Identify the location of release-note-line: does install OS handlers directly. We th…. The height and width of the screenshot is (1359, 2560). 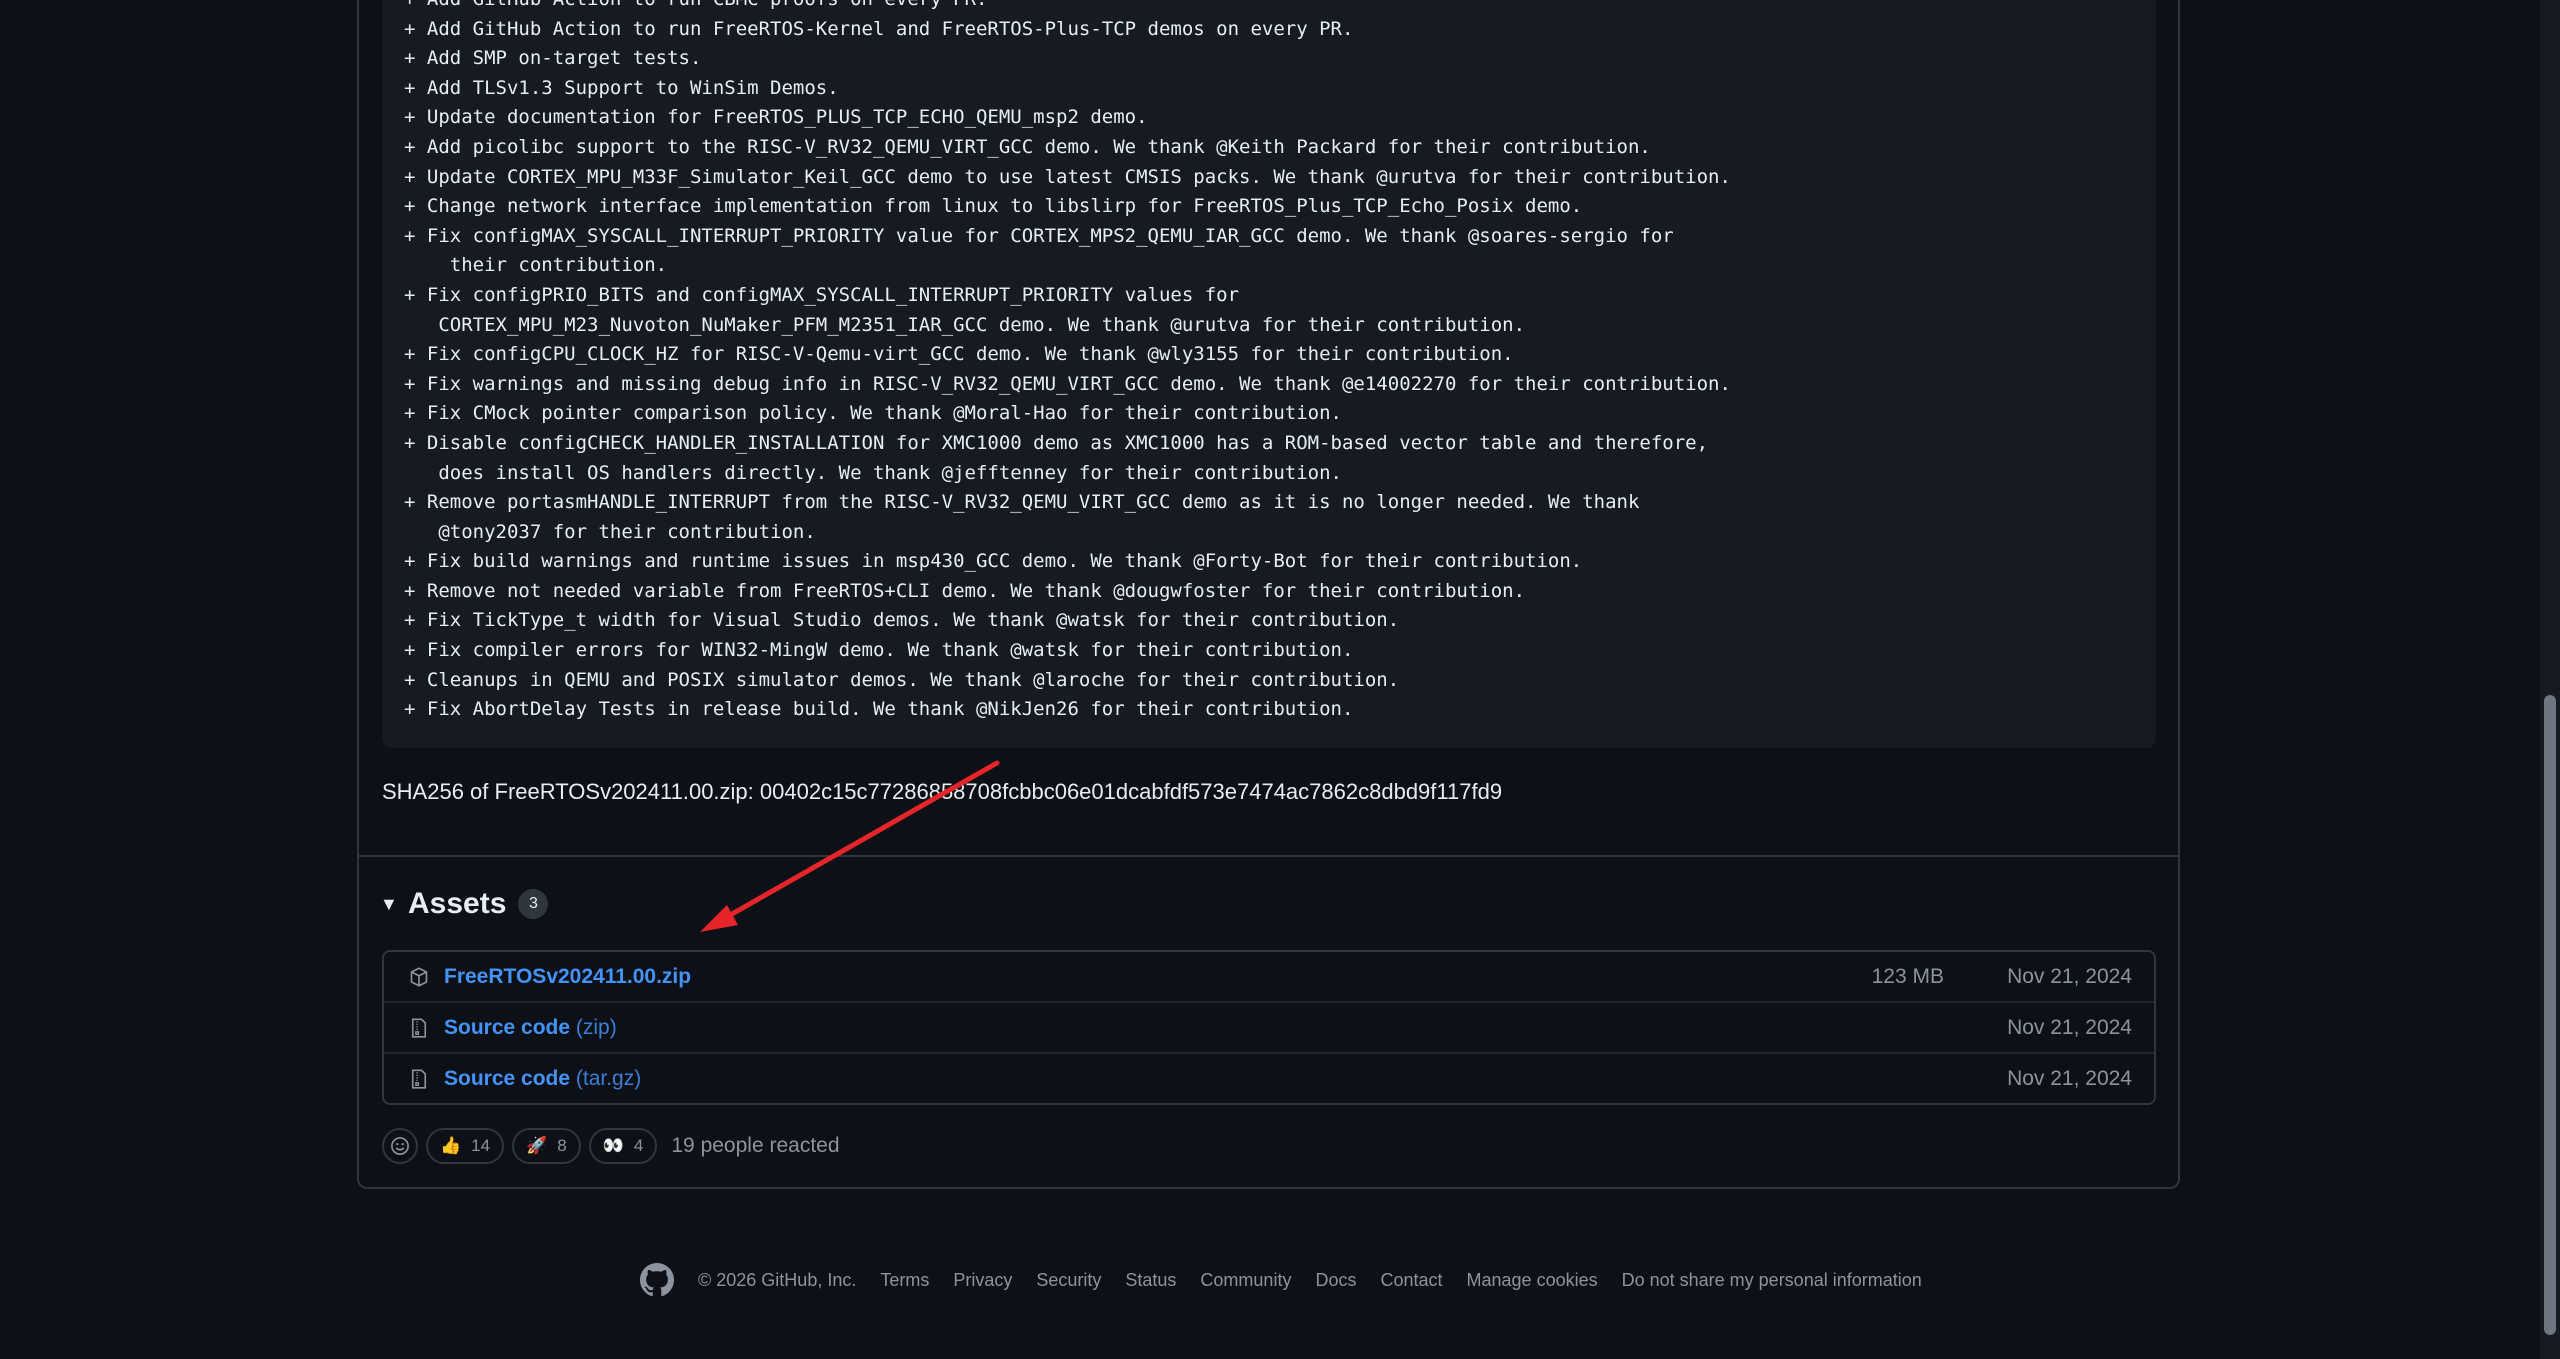
(873, 472).